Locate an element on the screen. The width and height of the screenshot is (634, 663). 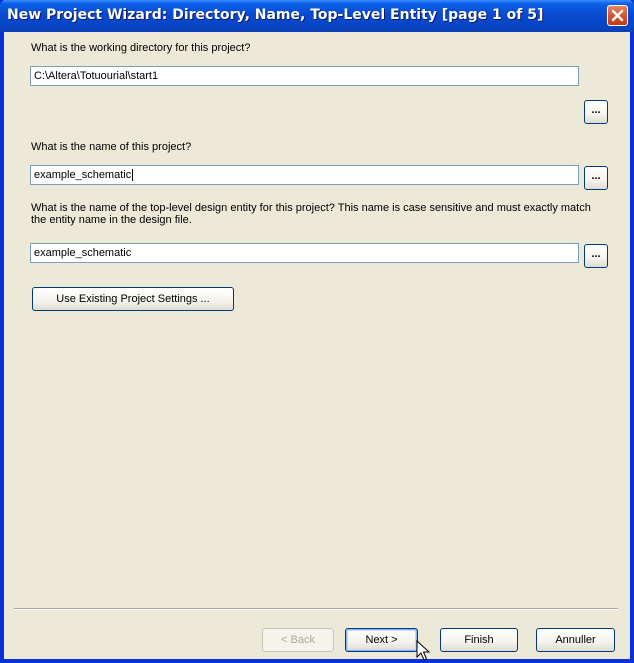
mouse-pointer-icon is located at coordinates (423, 650).